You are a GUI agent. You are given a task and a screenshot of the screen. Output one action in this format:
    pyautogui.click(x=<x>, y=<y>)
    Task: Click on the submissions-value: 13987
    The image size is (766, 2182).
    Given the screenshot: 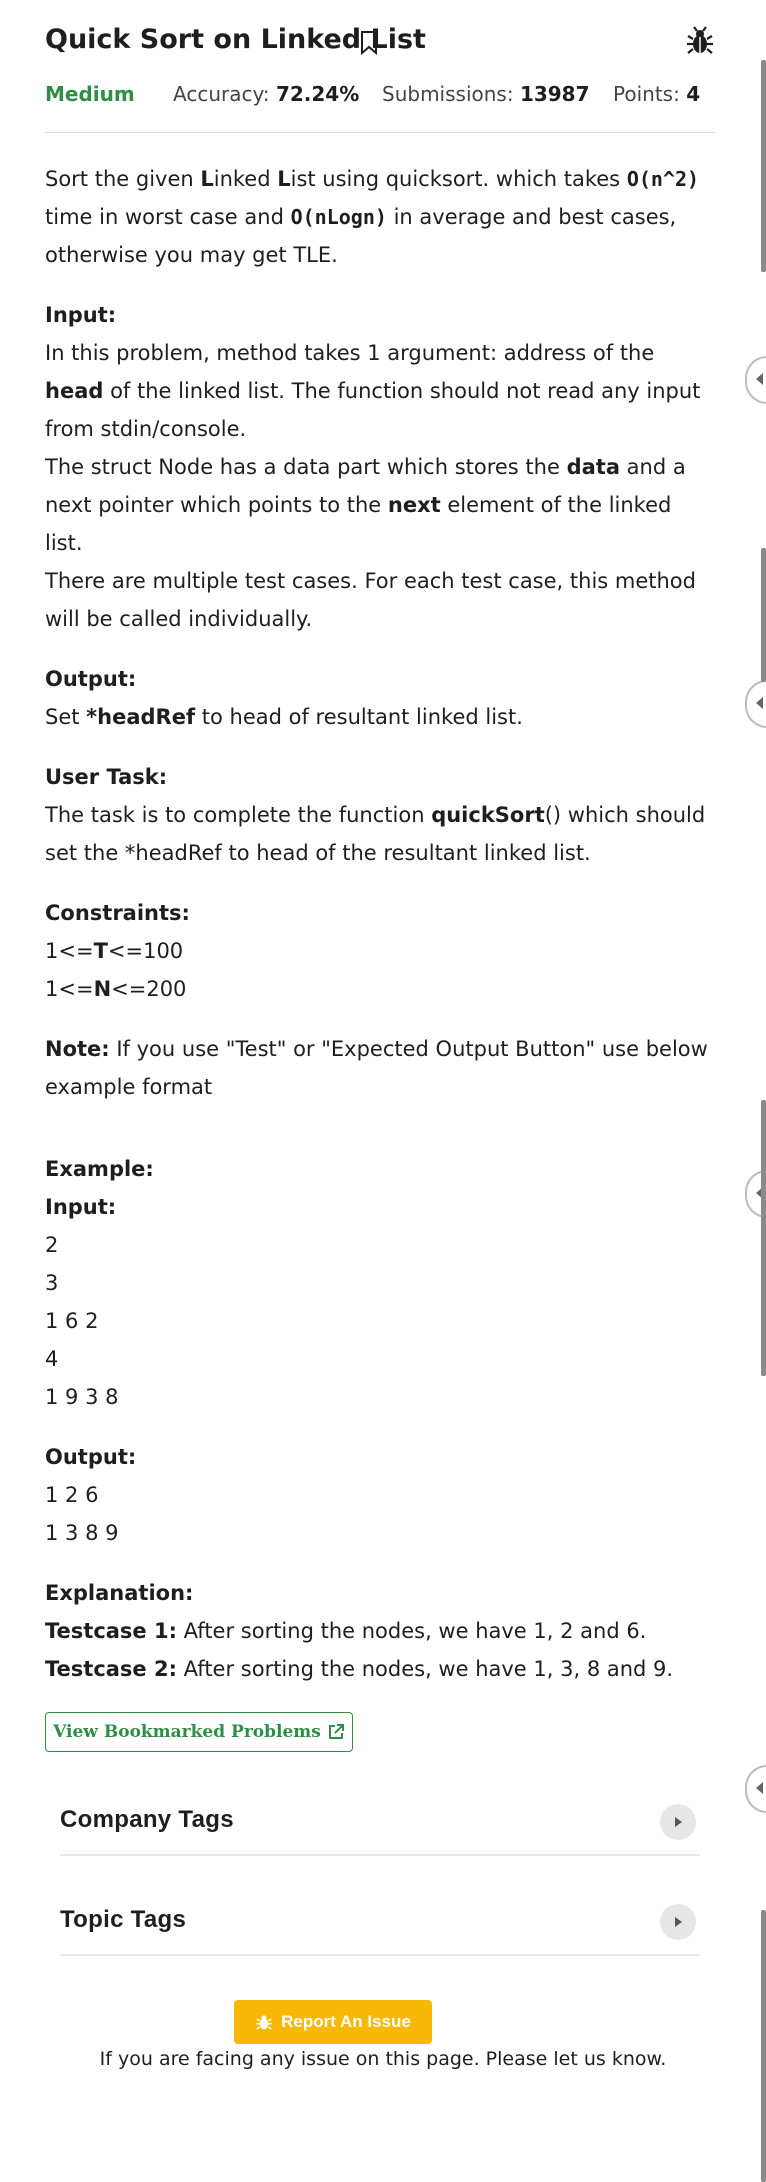 What is the action you would take?
    pyautogui.click(x=554, y=94)
    